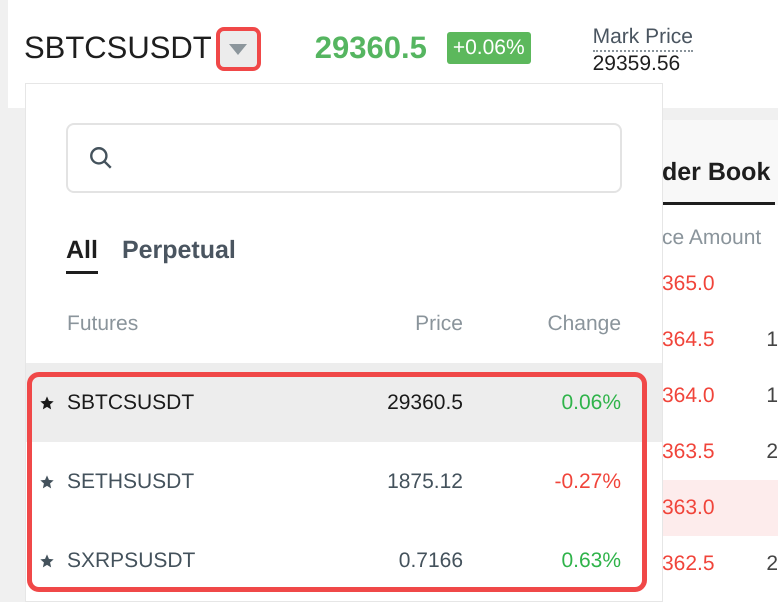  Describe the element at coordinates (688, 564) in the screenshot. I see `ask-price: 362.5` at that location.